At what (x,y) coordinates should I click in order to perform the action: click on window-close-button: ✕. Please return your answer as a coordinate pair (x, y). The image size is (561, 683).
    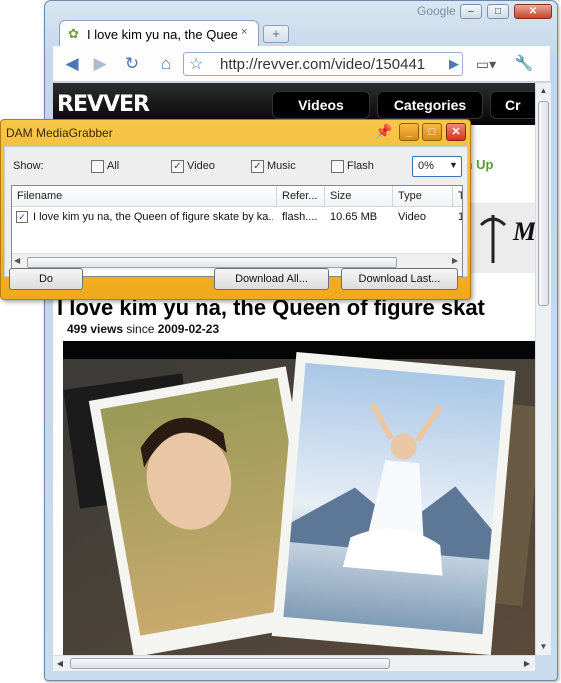
    Looking at the image, I should click on (533, 11).